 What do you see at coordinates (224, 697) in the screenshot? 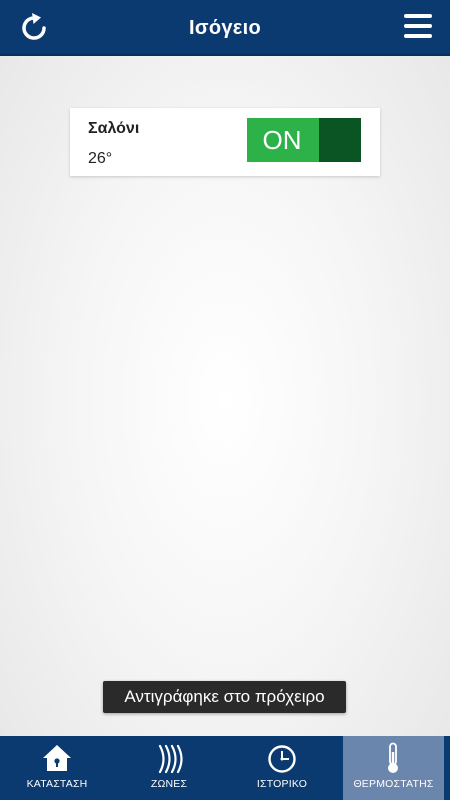
I see `toast-message: Αντιγράφηκε στο πρόχειρο` at bounding box center [224, 697].